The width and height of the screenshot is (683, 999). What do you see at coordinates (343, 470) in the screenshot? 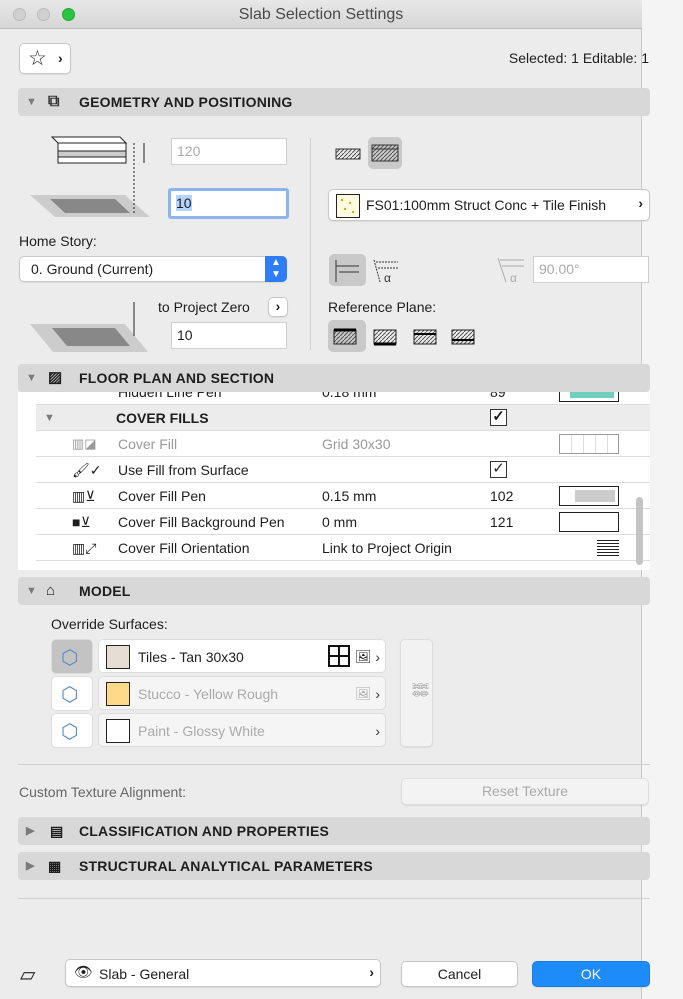
I see `table-row: 🖌✓ Use Fill from Surface ✓` at bounding box center [343, 470].